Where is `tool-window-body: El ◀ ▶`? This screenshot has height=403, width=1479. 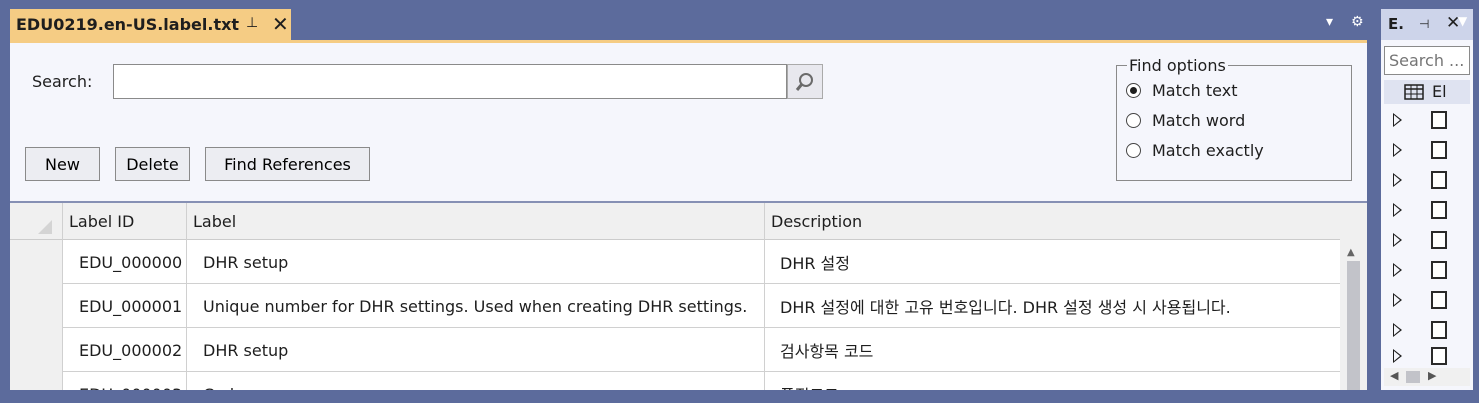 tool-window-body: El ◀ ▶ is located at coordinates (1427, 215).